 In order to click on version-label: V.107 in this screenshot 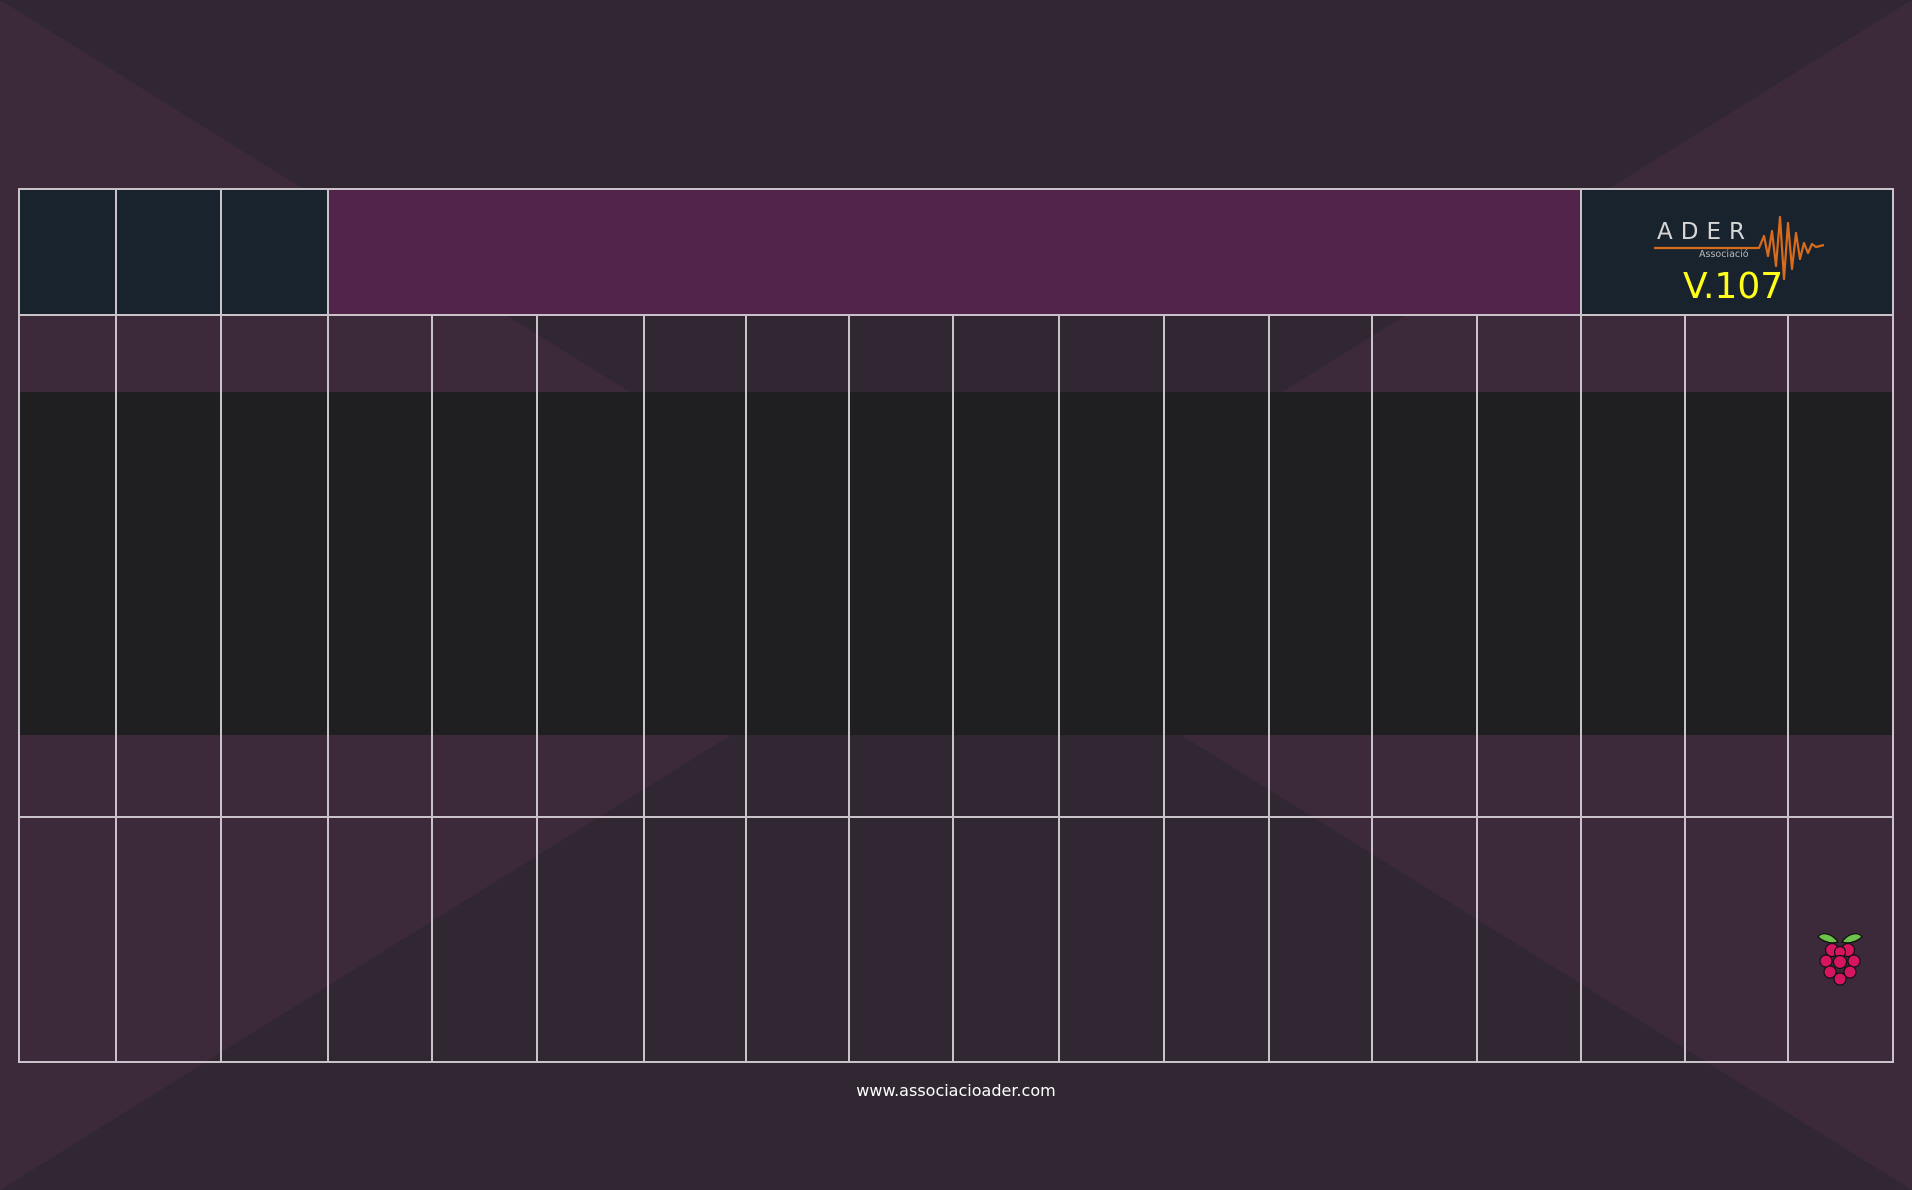, I will do `click(1733, 286)`.